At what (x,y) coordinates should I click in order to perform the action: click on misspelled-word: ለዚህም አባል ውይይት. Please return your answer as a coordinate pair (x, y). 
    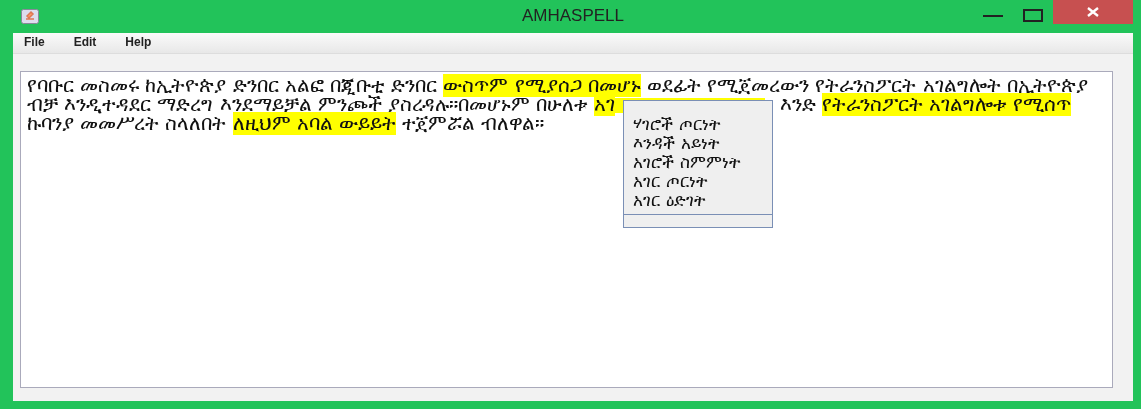
    Looking at the image, I should click on (314, 123).